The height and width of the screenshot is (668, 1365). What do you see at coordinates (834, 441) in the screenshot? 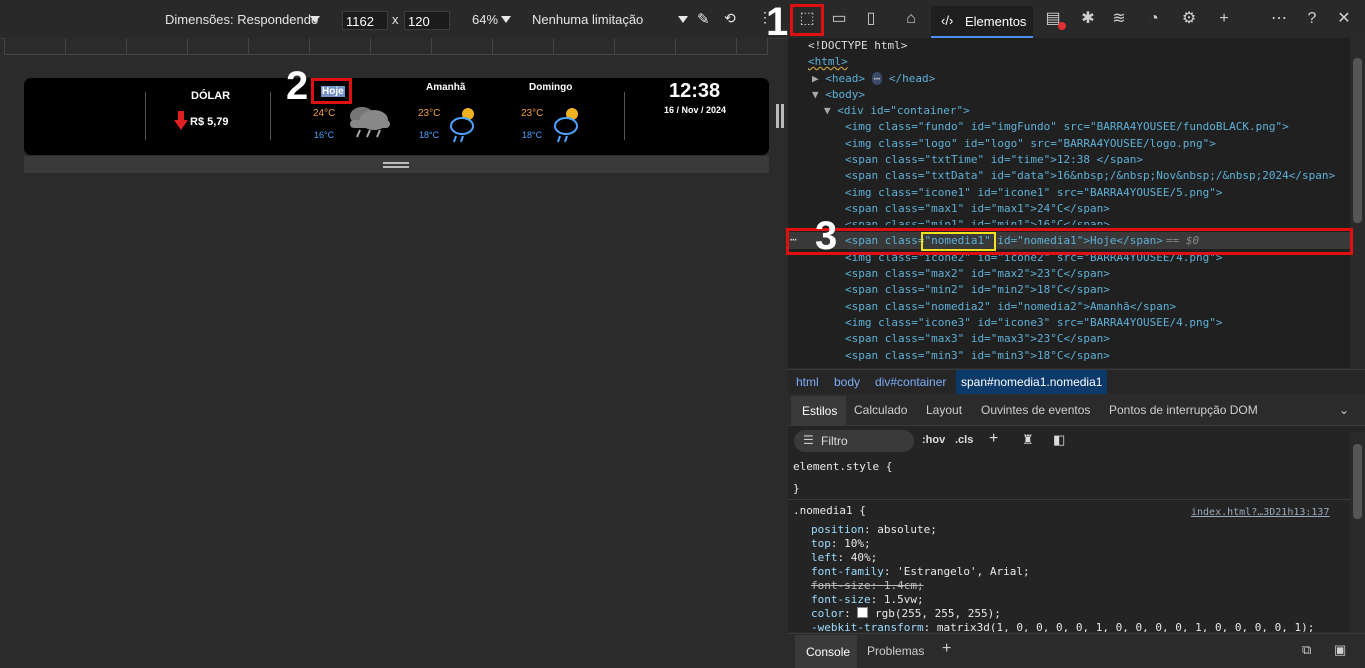
I see `filter-placeholder: Filtro` at bounding box center [834, 441].